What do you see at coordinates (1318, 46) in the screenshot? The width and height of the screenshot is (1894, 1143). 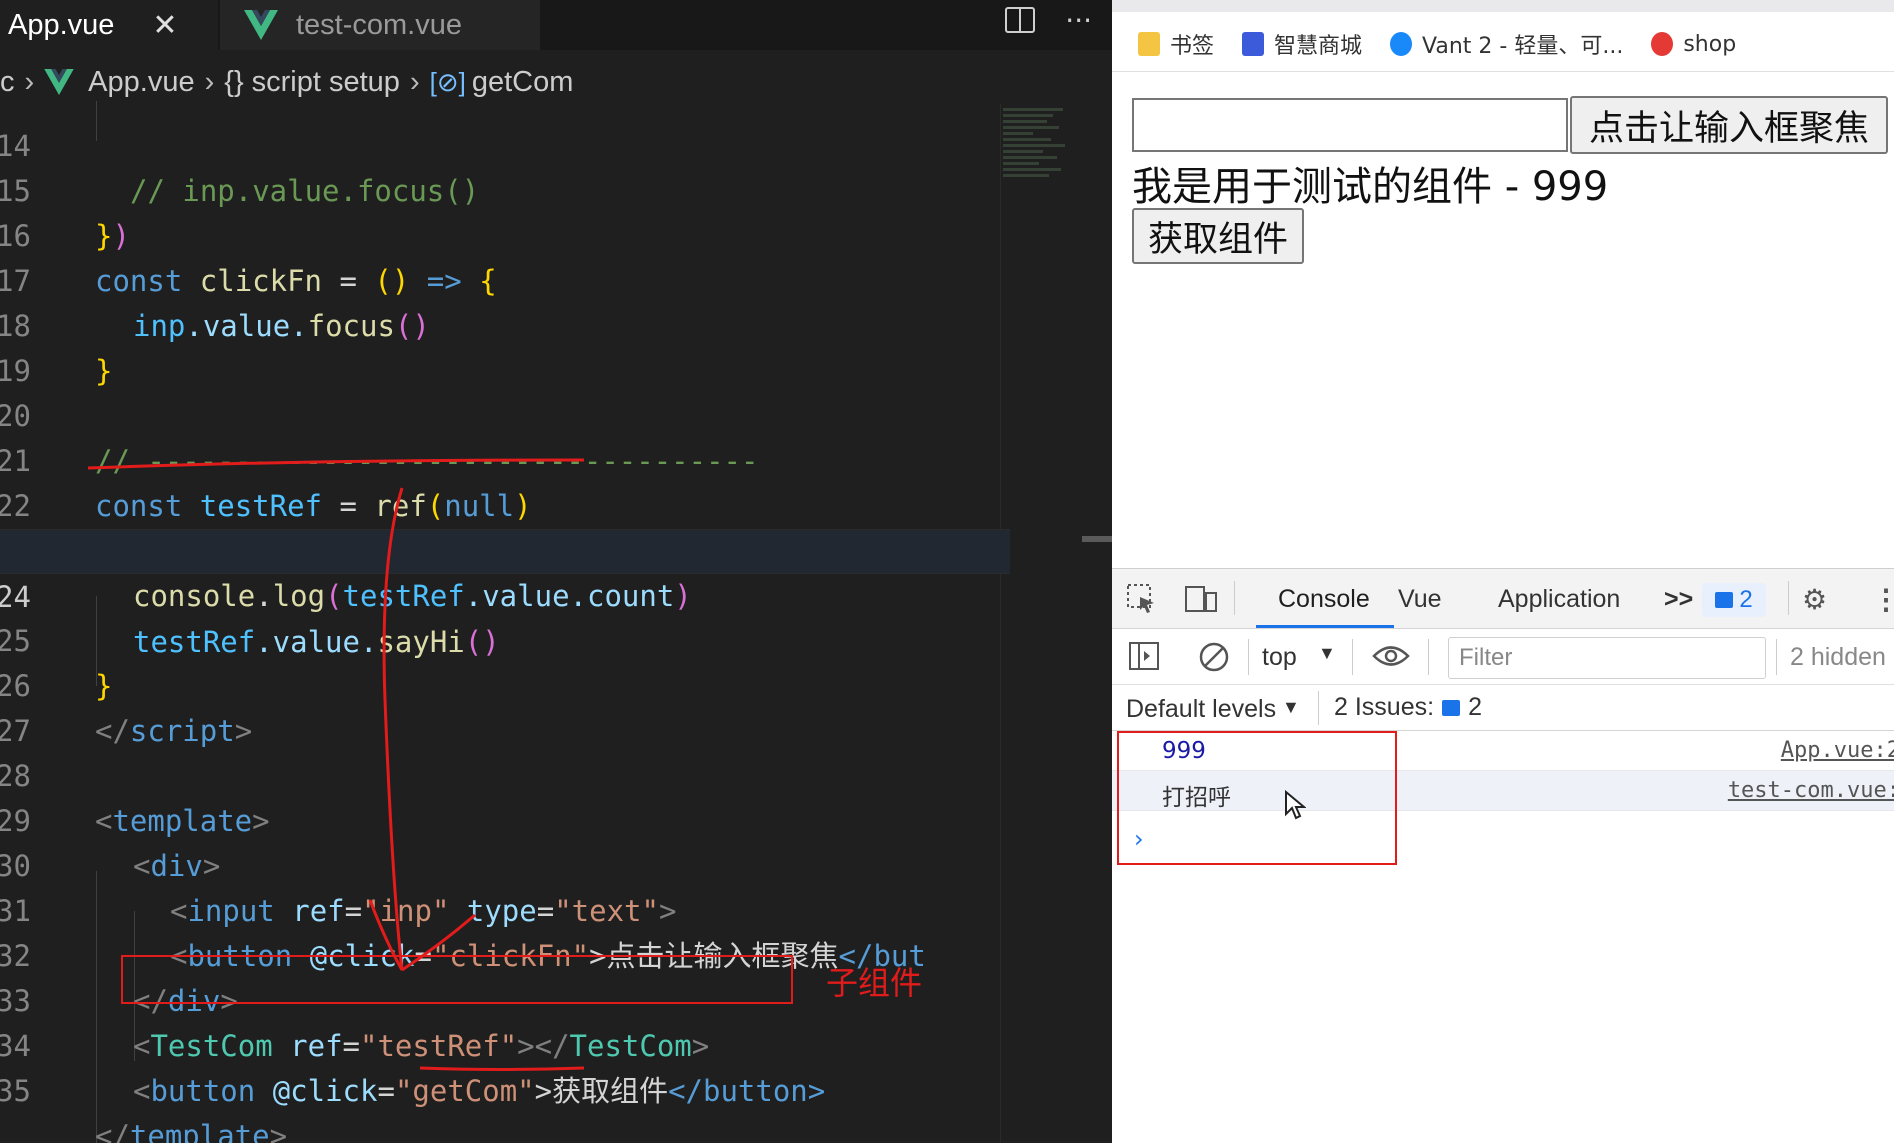 I see `bookmark-label: 智慧商城` at bounding box center [1318, 46].